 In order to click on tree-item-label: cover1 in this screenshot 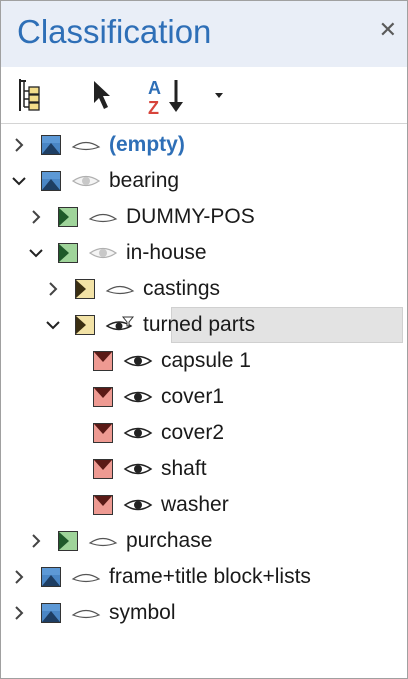, I will do `click(193, 396)`.